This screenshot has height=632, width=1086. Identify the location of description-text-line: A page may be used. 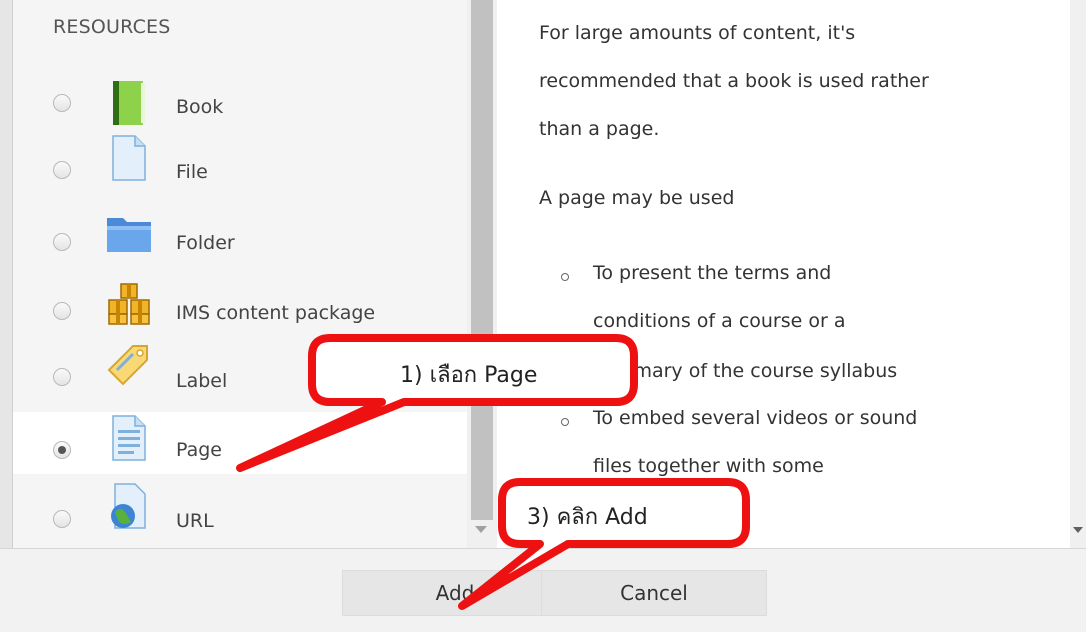
(637, 198).